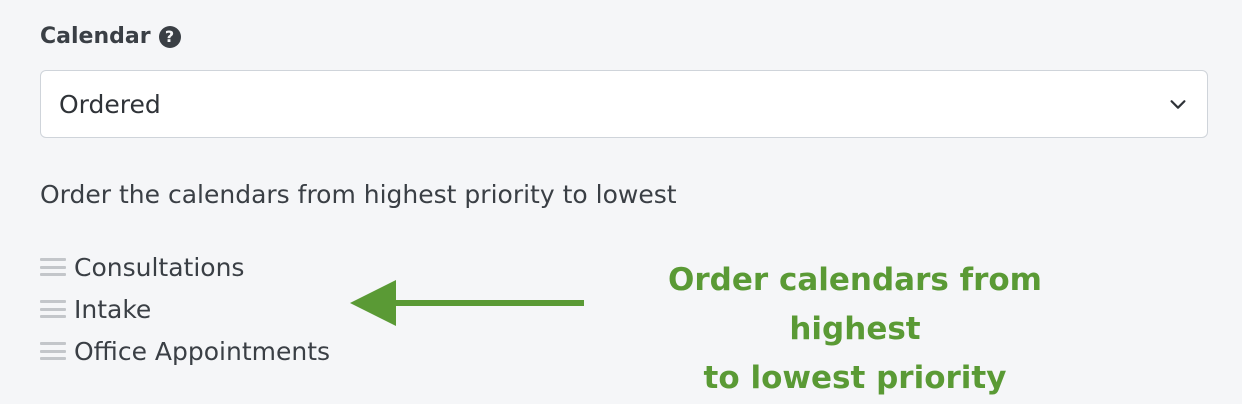  Describe the element at coordinates (467, 303) in the screenshot. I see `annotation-arrow-icon` at that location.